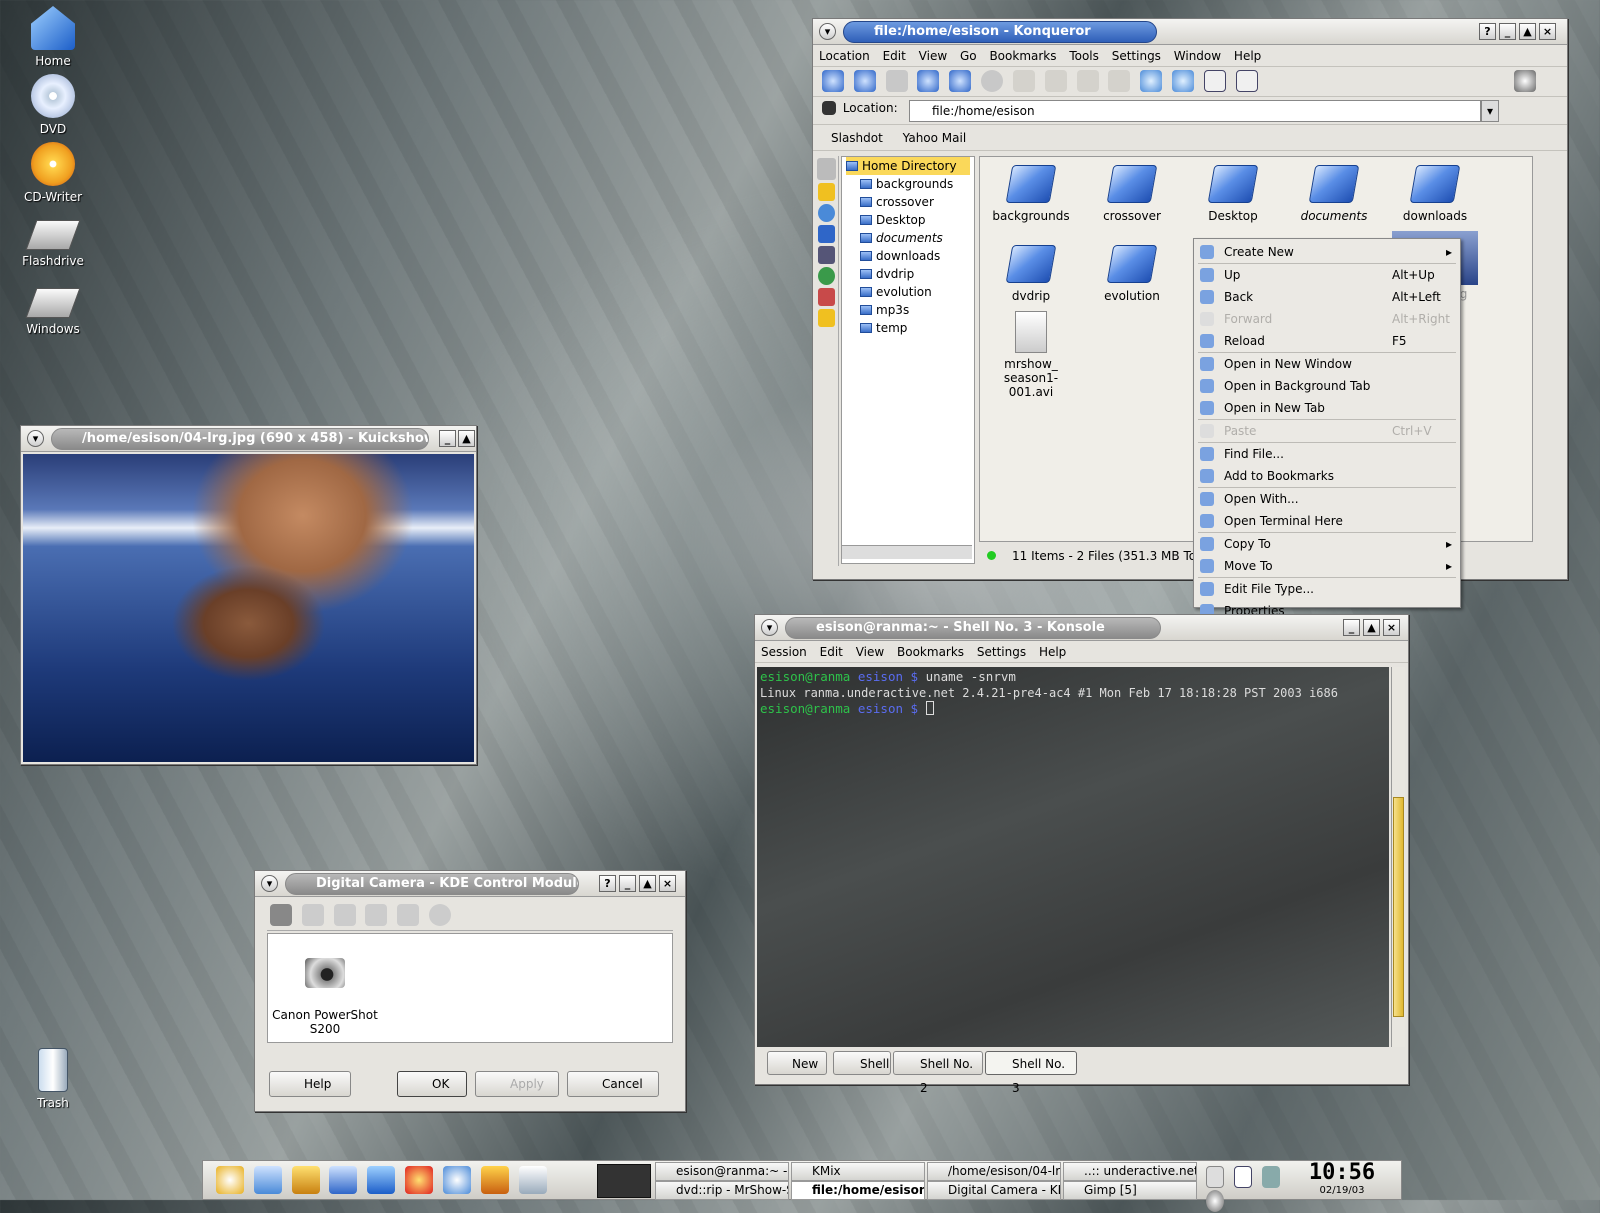 Image resolution: width=1600 pixels, height=1213 pixels. Describe the element at coordinates (992, 81) in the screenshot. I see `stop-icon` at that location.